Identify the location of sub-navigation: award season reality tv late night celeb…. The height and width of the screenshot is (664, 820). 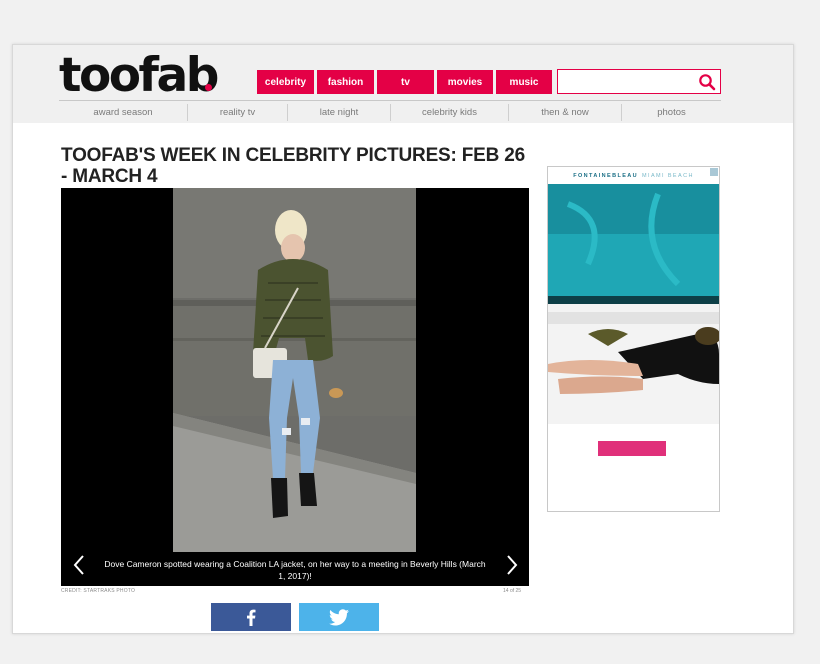
(390, 112).